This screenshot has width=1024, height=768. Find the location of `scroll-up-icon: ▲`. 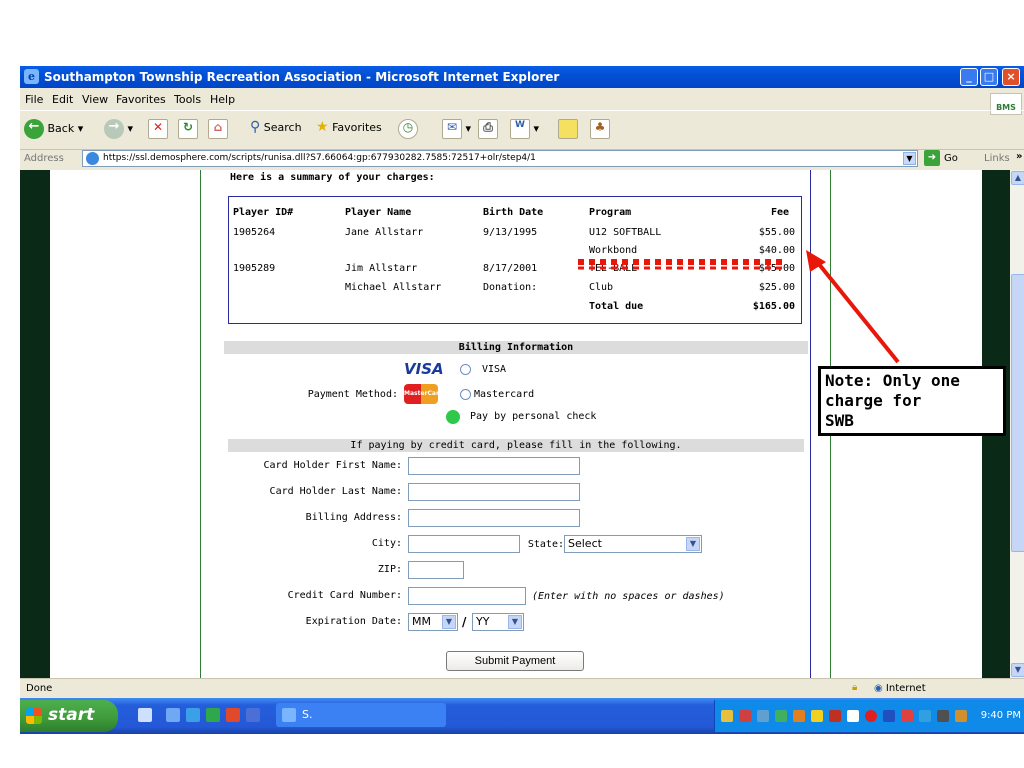

scroll-up-icon: ▲ is located at coordinates (1017, 178).